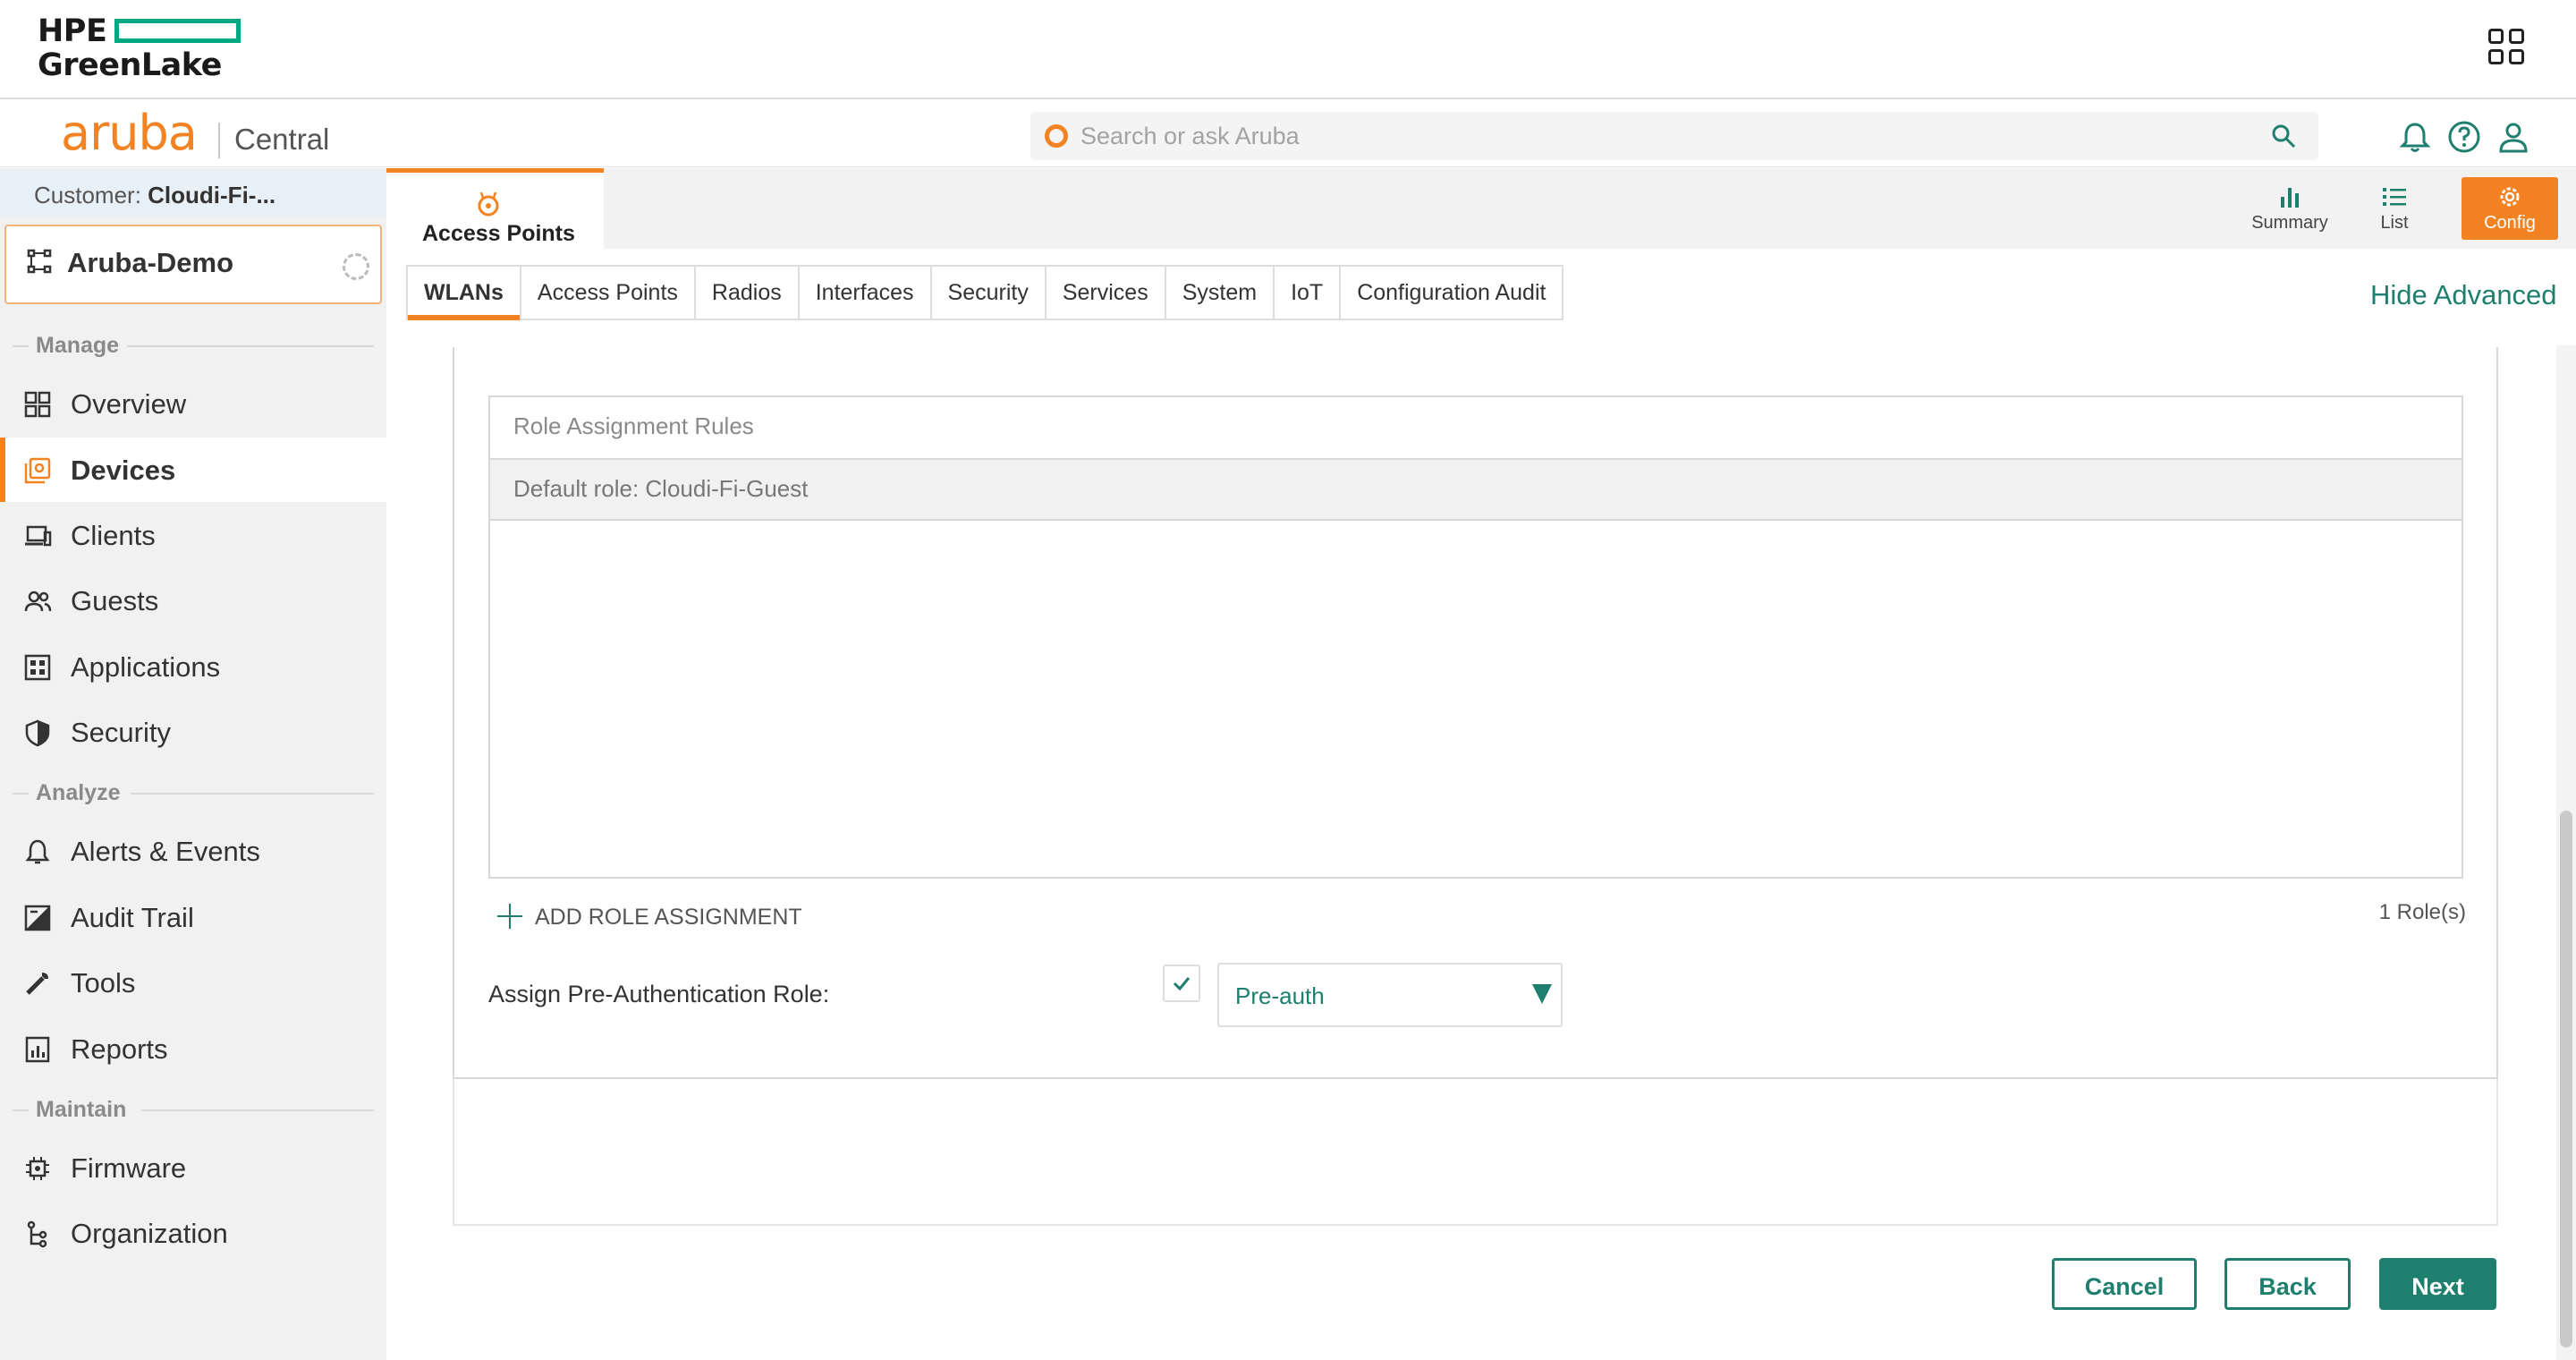 This screenshot has width=2576, height=1360. Describe the element at coordinates (38, 601) in the screenshot. I see `people-icon` at that location.